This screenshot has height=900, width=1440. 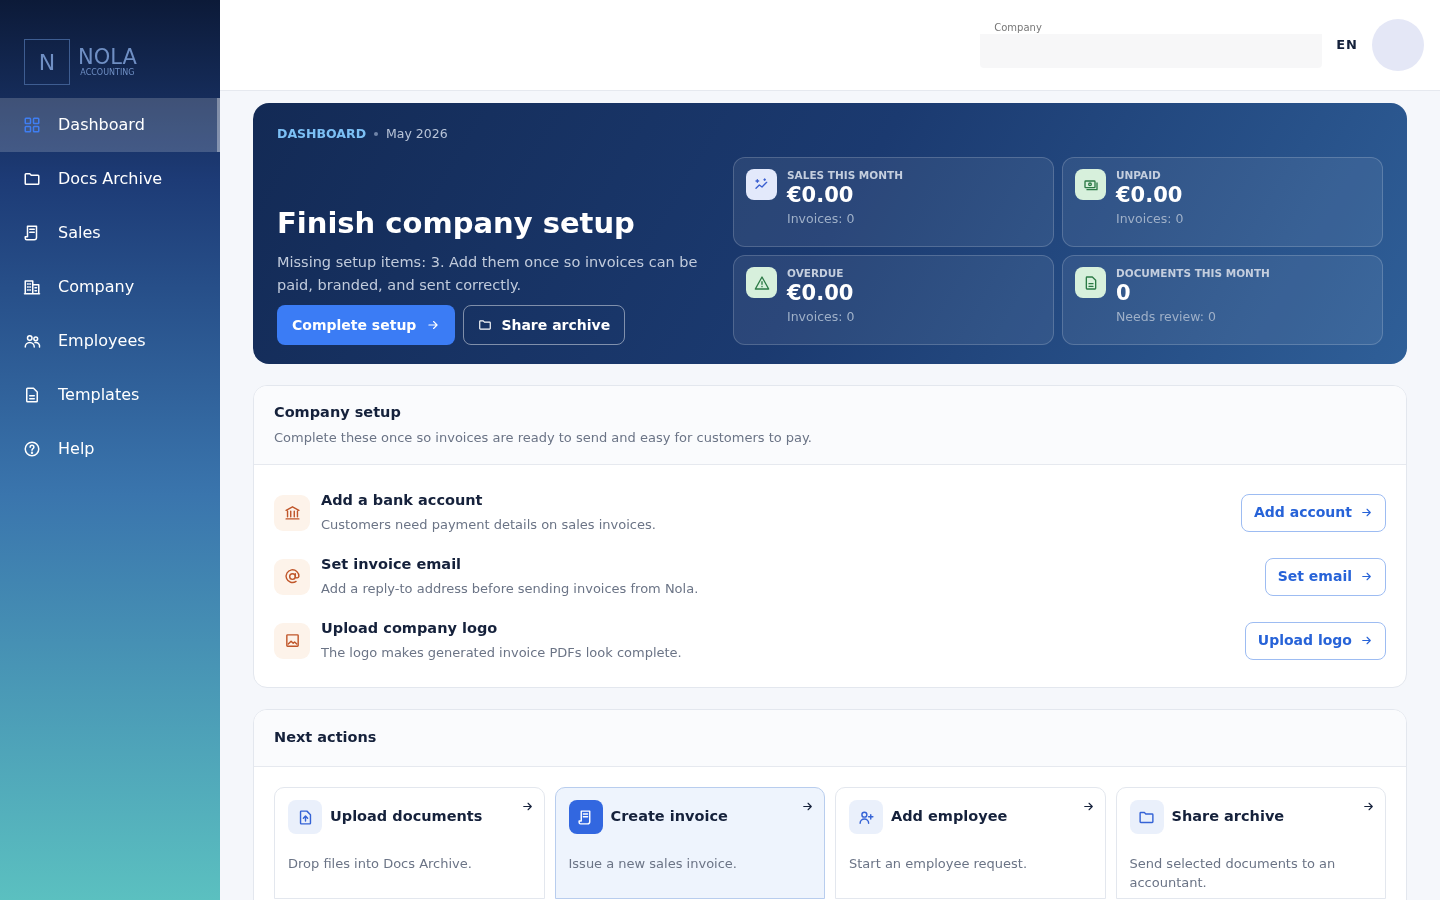 I want to click on nav-item: Help, so click(x=110, y=449).